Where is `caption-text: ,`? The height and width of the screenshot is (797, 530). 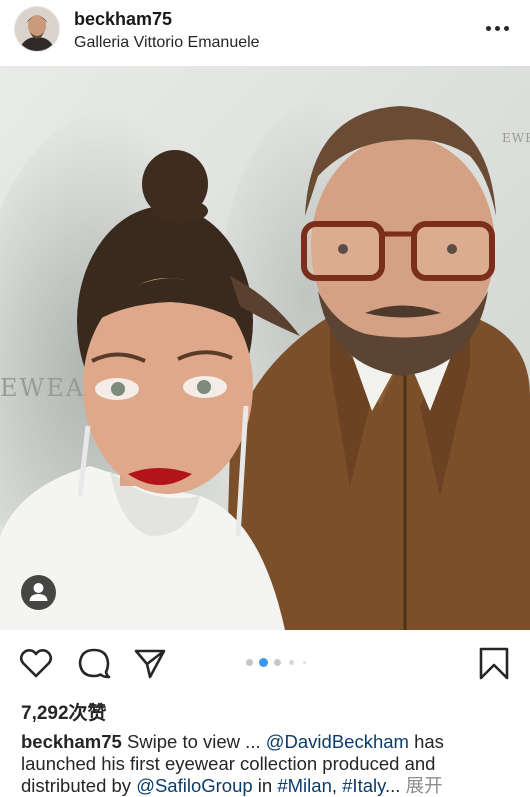
caption-text: , is located at coordinates (337, 785).